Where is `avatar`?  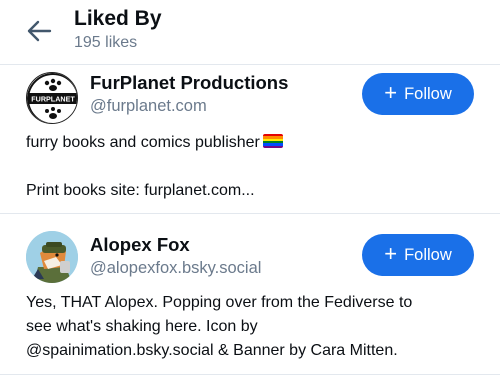
avatar is located at coordinates (52, 257).